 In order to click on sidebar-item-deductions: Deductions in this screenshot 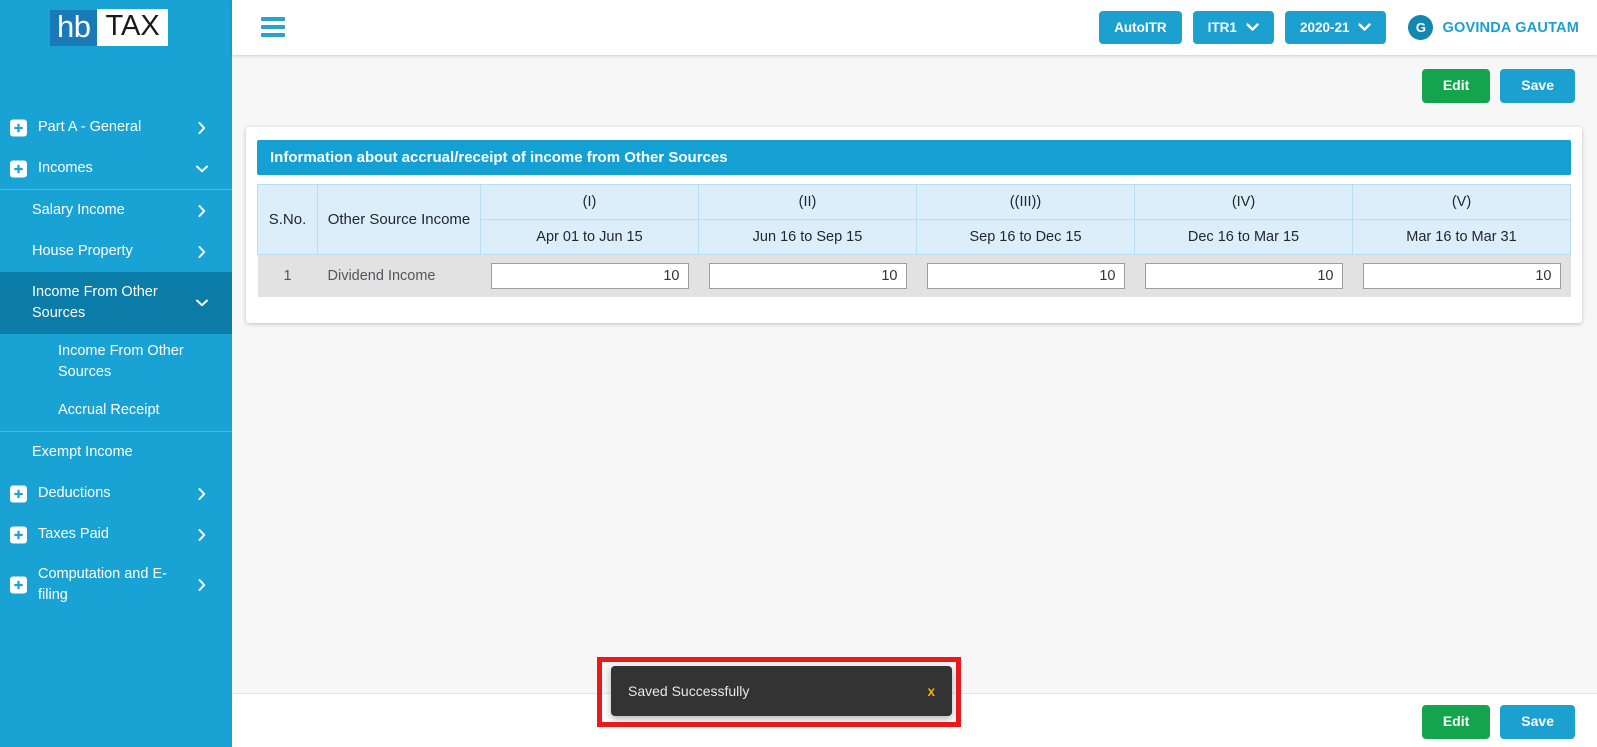, I will do `click(116, 493)`.